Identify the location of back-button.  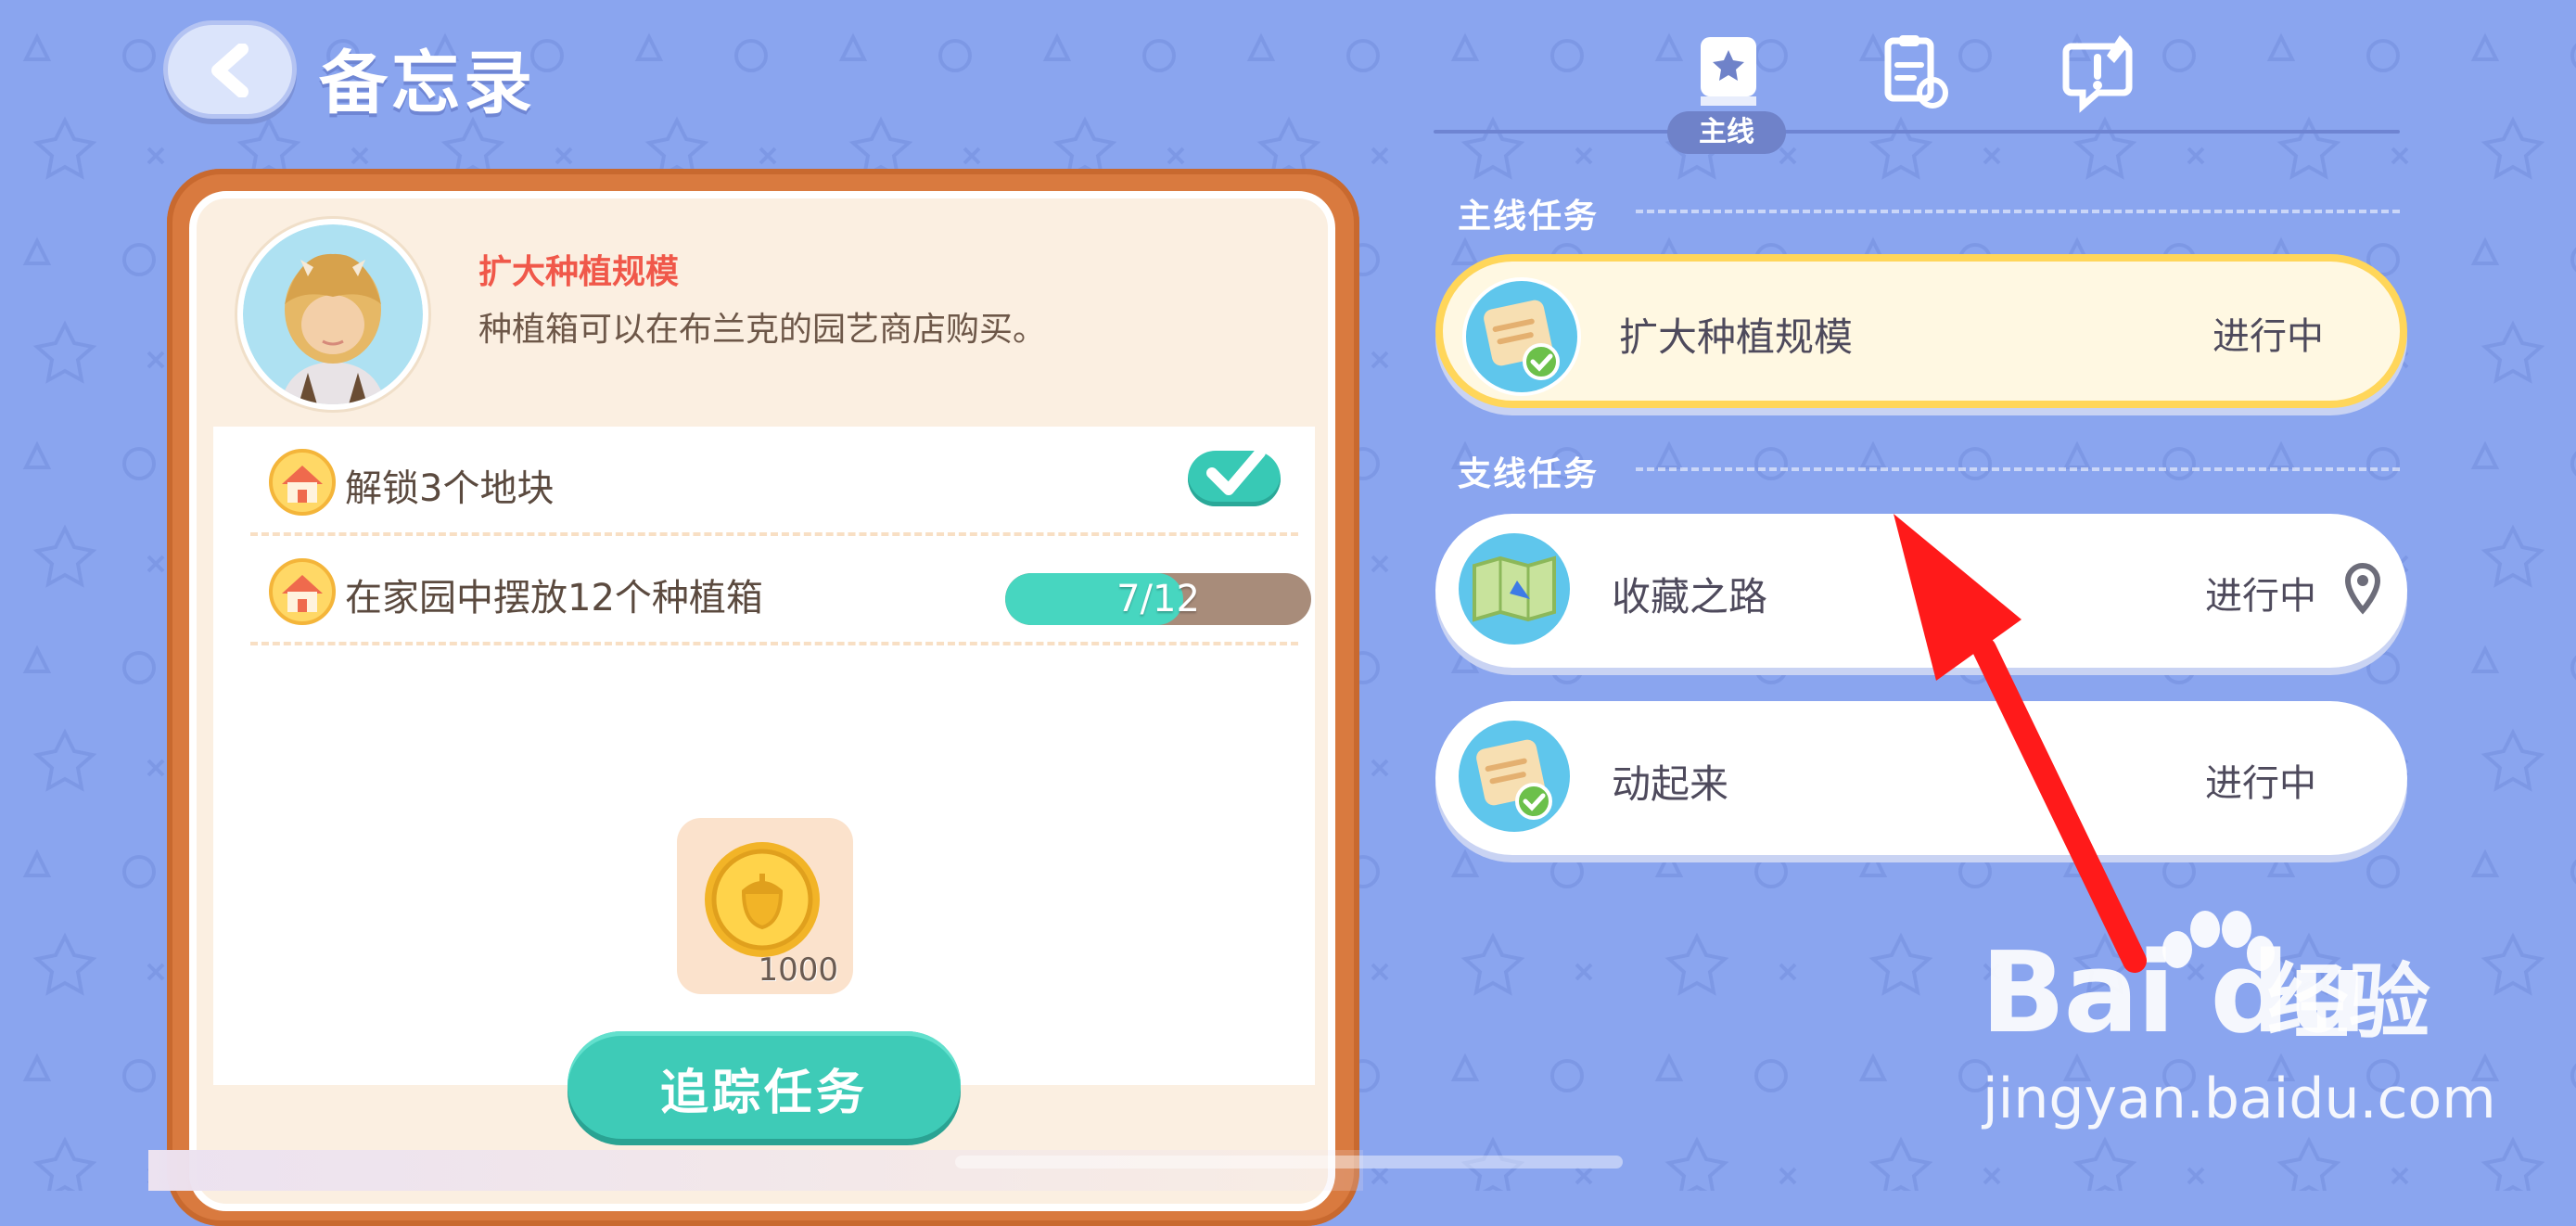
(230, 69).